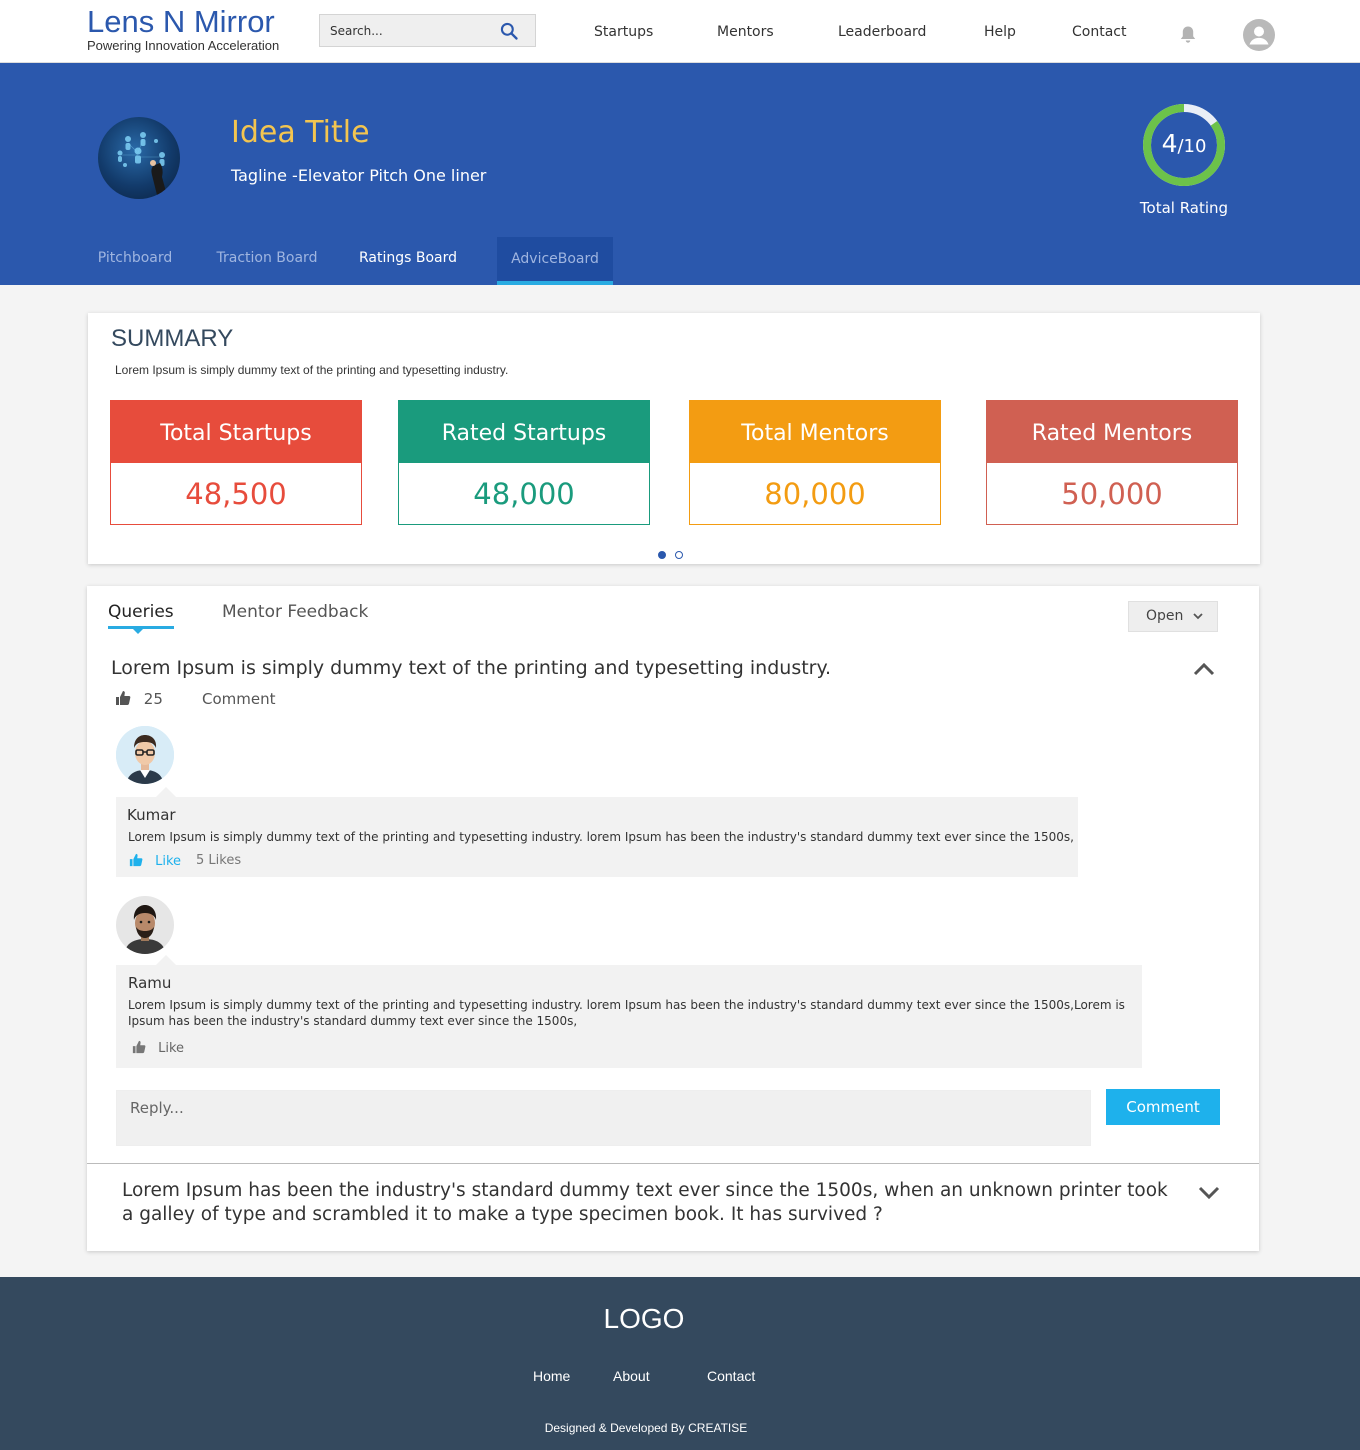 The image size is (1360, 1450). I want to click on stat-card-rated-mentors: Rated Mentors 50,000, so click(1112, 462).